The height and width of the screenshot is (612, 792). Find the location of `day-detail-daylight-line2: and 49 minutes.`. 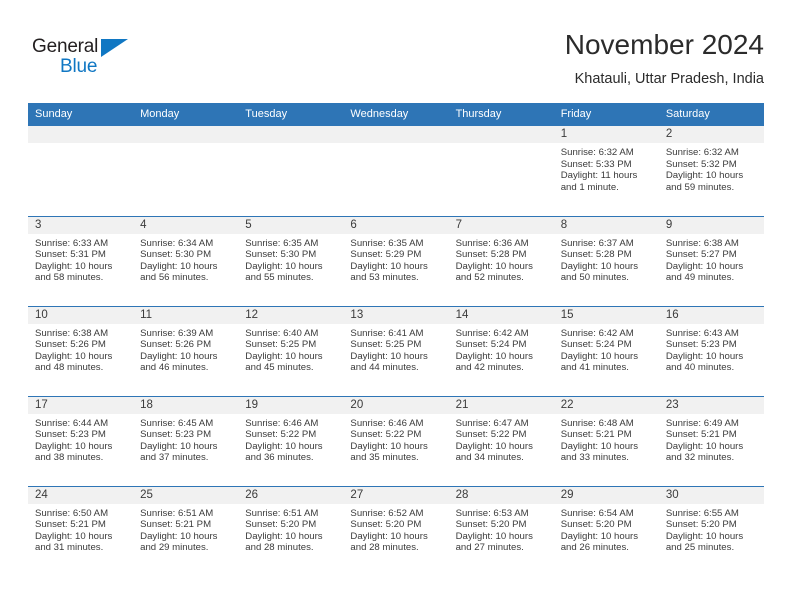

day-detail-daylight-line2: and 49 minutes. is located at coordinates (700, 278).